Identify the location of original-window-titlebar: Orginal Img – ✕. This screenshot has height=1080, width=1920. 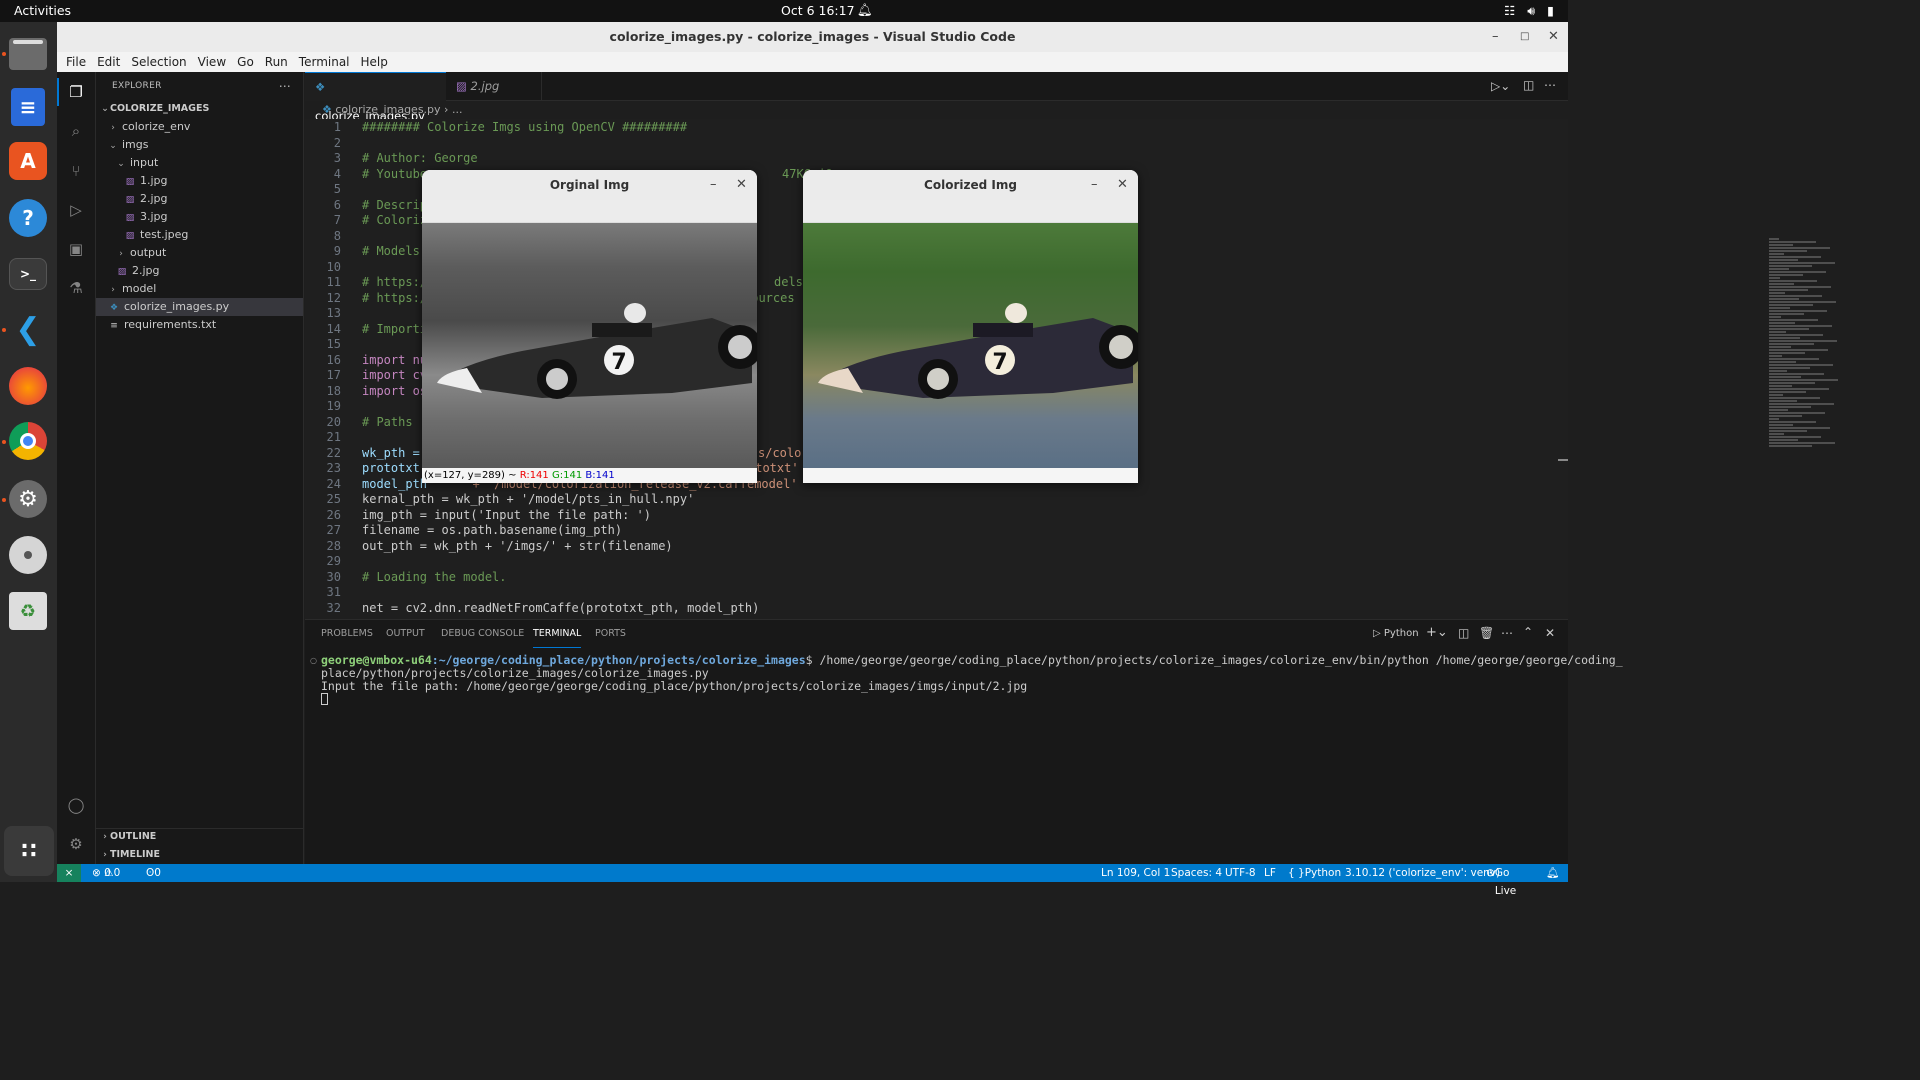
(589, 185).